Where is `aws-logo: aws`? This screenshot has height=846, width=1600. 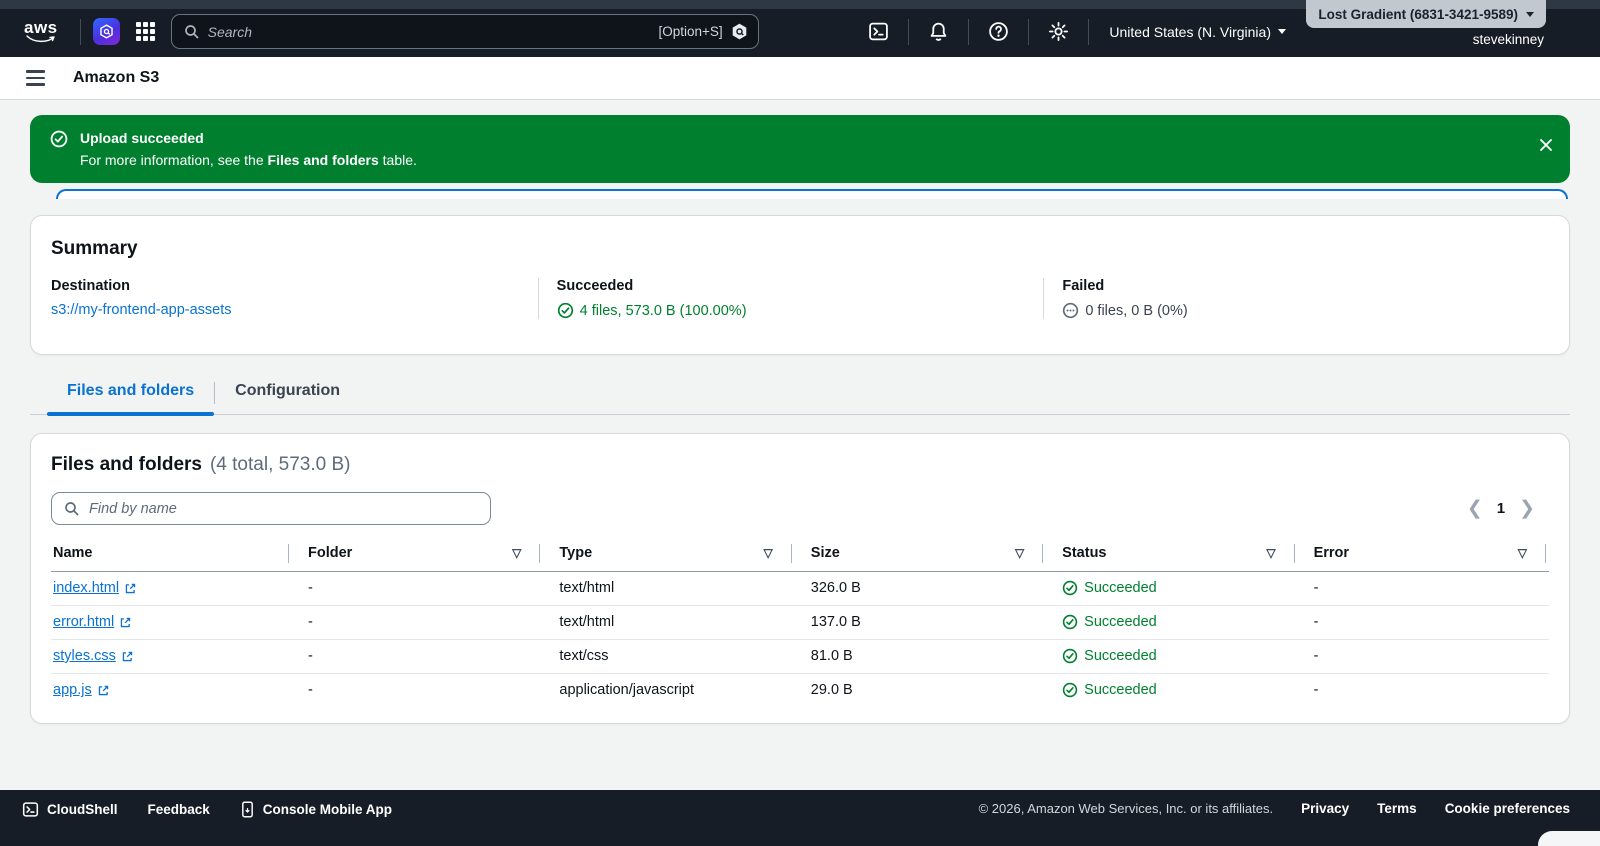 aws-logo: aws is located at coordinates (41, 30).